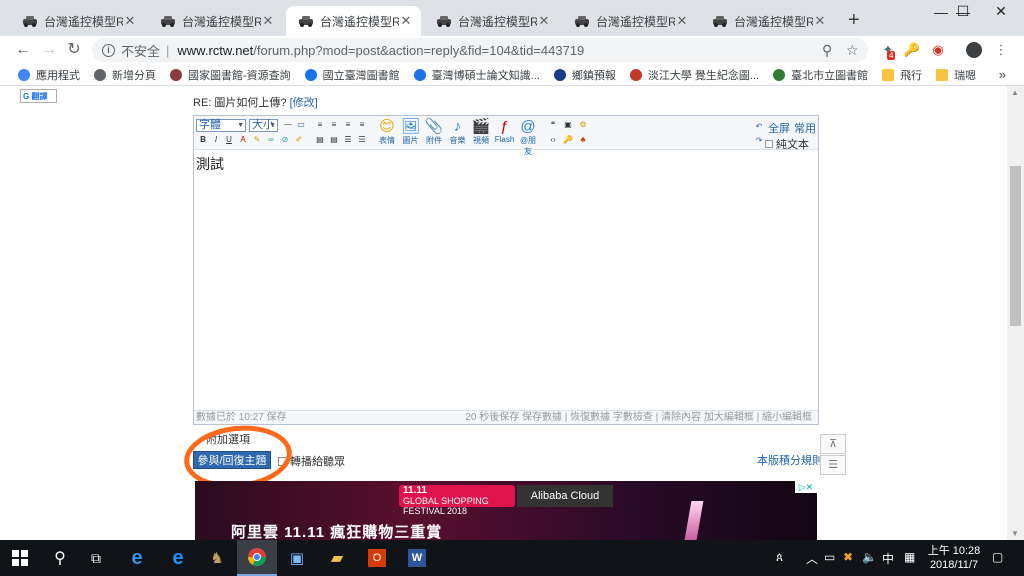  Describe the element at coordinates (769, 144) in the screenshot. I see `plain-text-checkbox` at that location.